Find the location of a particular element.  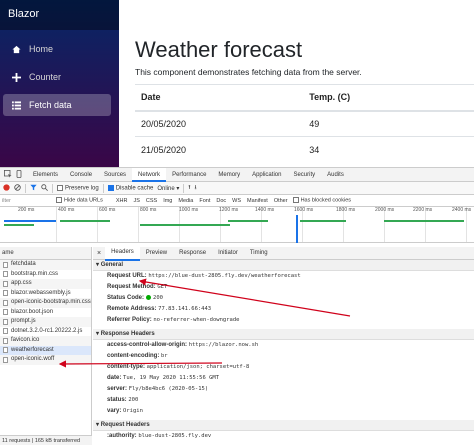

document-icon is located at coordinates (5, 264).